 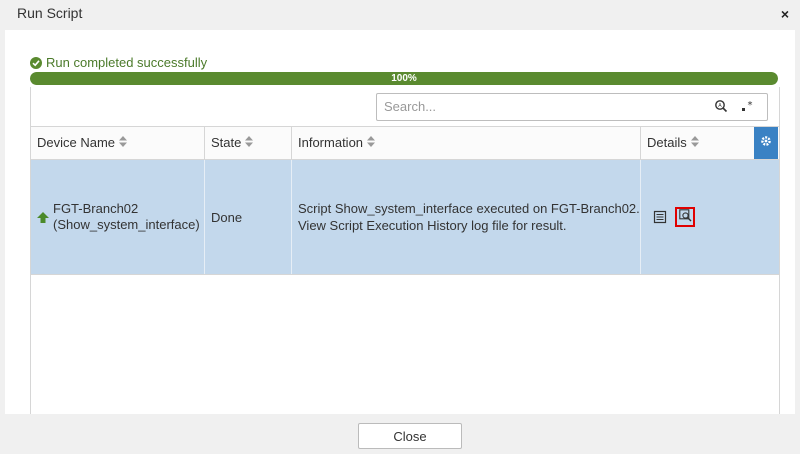 I want to click on gear-icon, so click(x=766, y=143).